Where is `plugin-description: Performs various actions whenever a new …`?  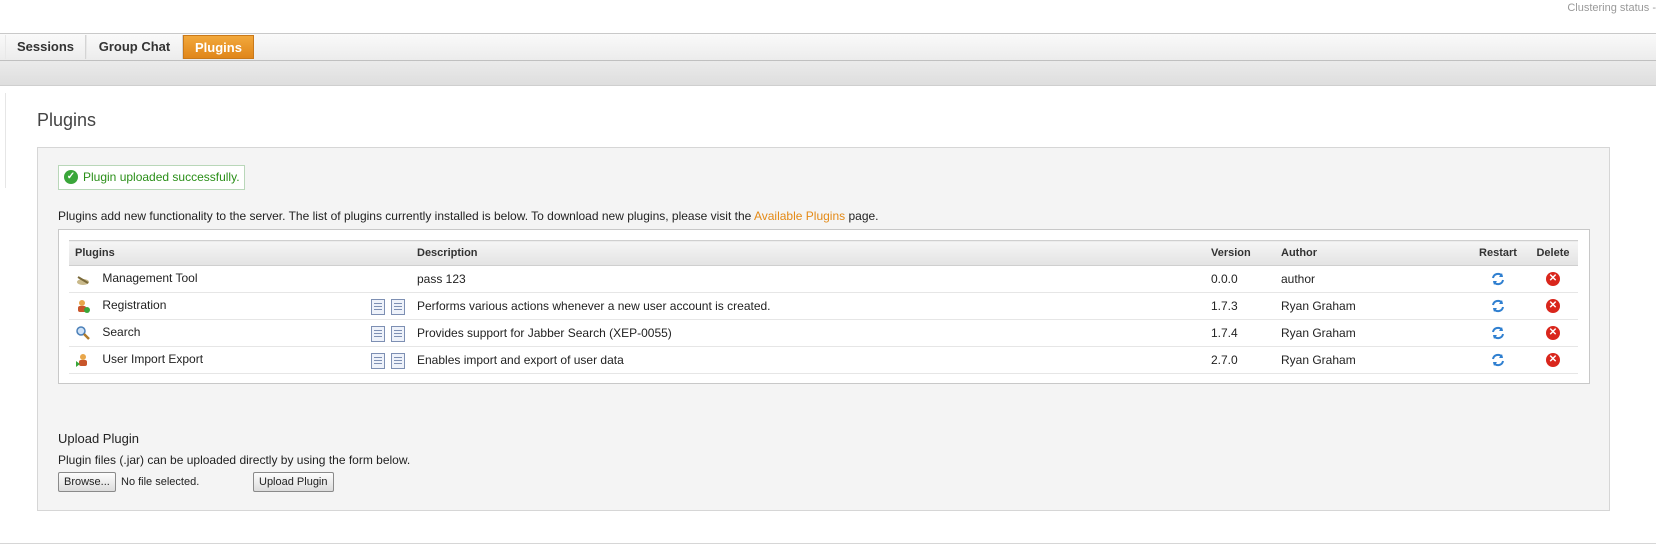
plugin-description: Performs various actions whenever a new … is located at coordinates (808, 306).